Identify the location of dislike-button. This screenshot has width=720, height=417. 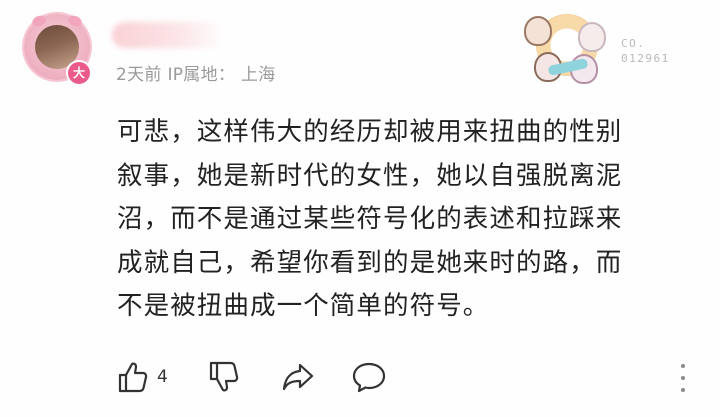
(224, 377).